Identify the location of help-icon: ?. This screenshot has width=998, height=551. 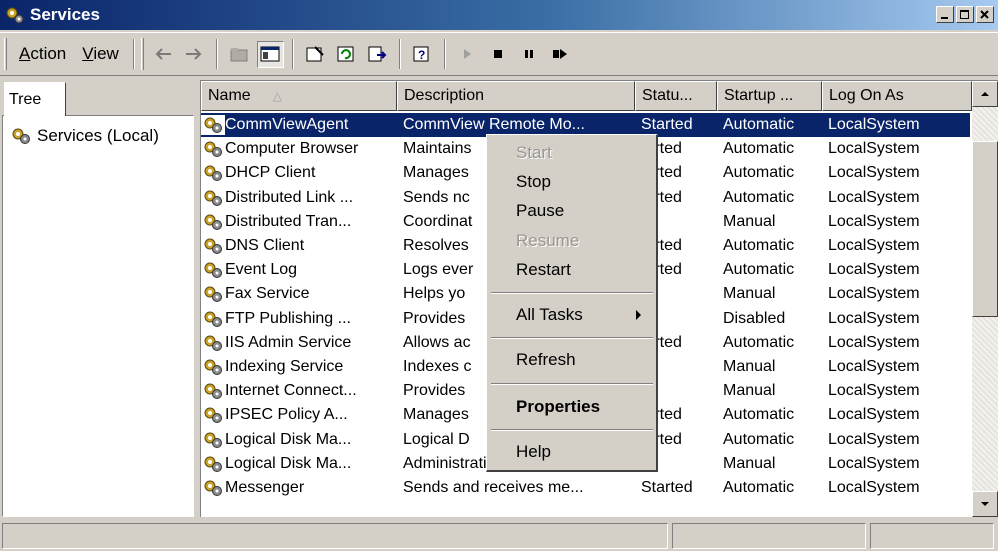
(422, 54).